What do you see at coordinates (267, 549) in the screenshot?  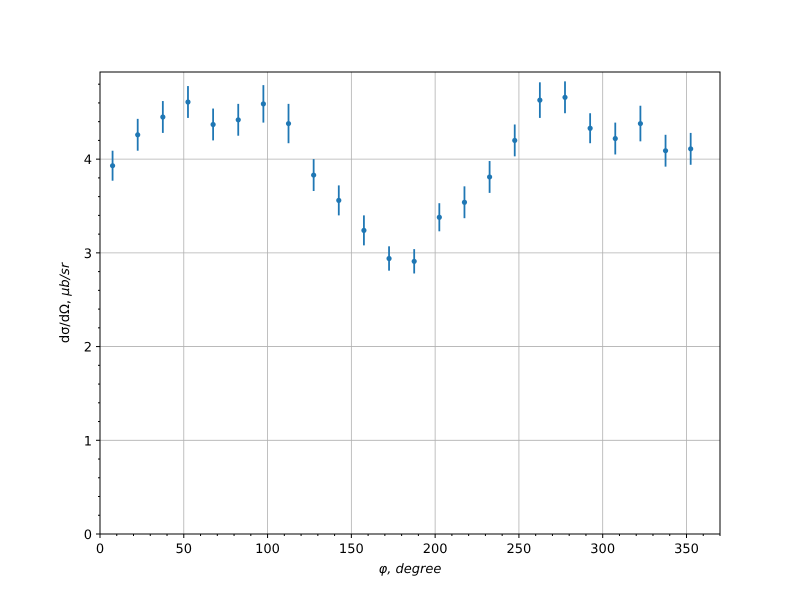 I see `x-tick-label: 100` at bounding box center [267, 549].